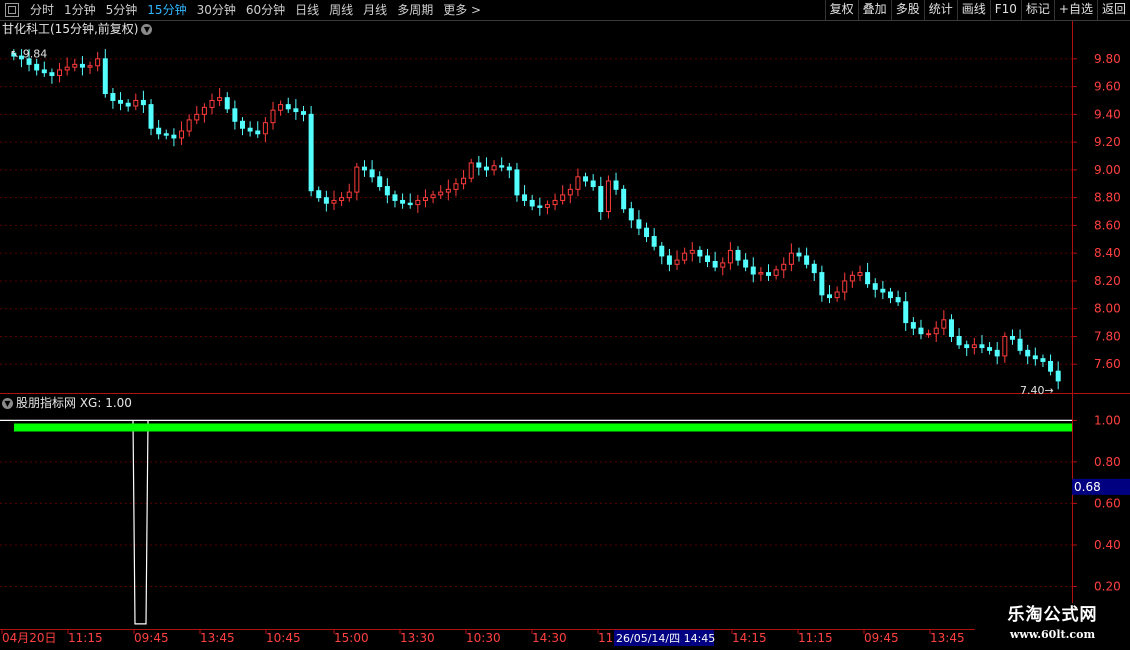 This screenshot has height=650, width=1130. What do you see at coordinates (1005, 10) in the screenshot?
I see `tool-button-5: F10` at bounding box center [1005, 10].